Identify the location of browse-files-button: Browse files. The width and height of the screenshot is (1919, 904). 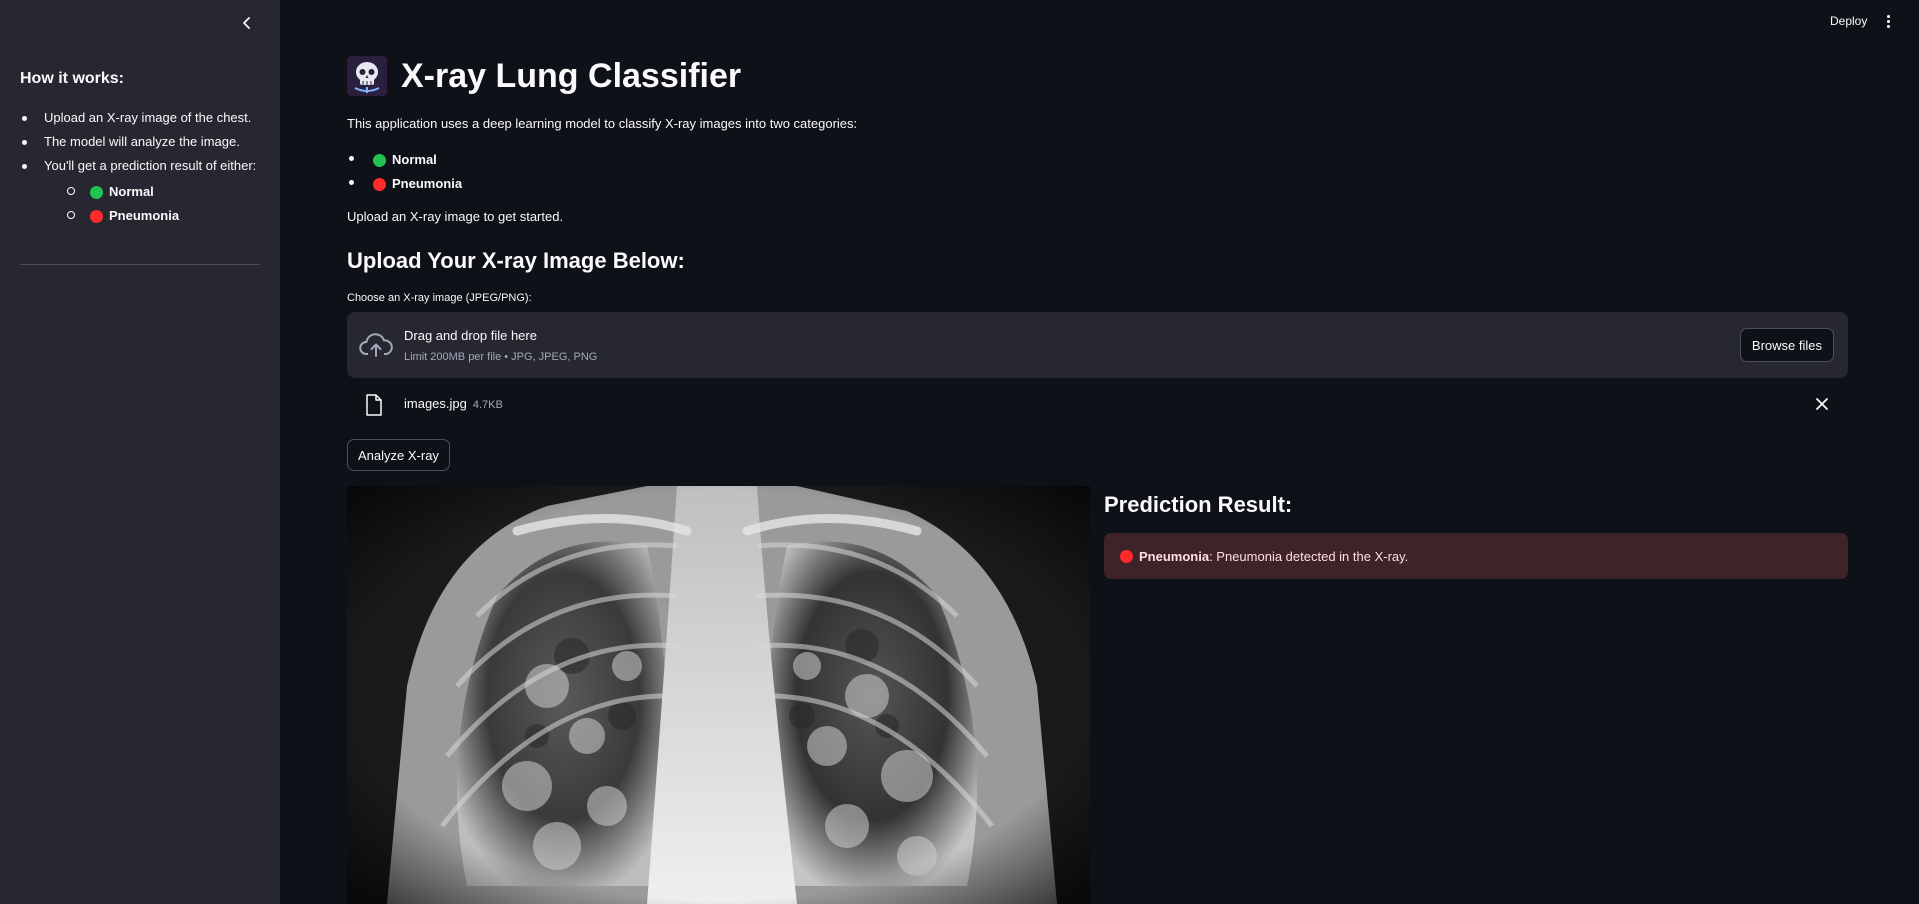
(1786, 345).